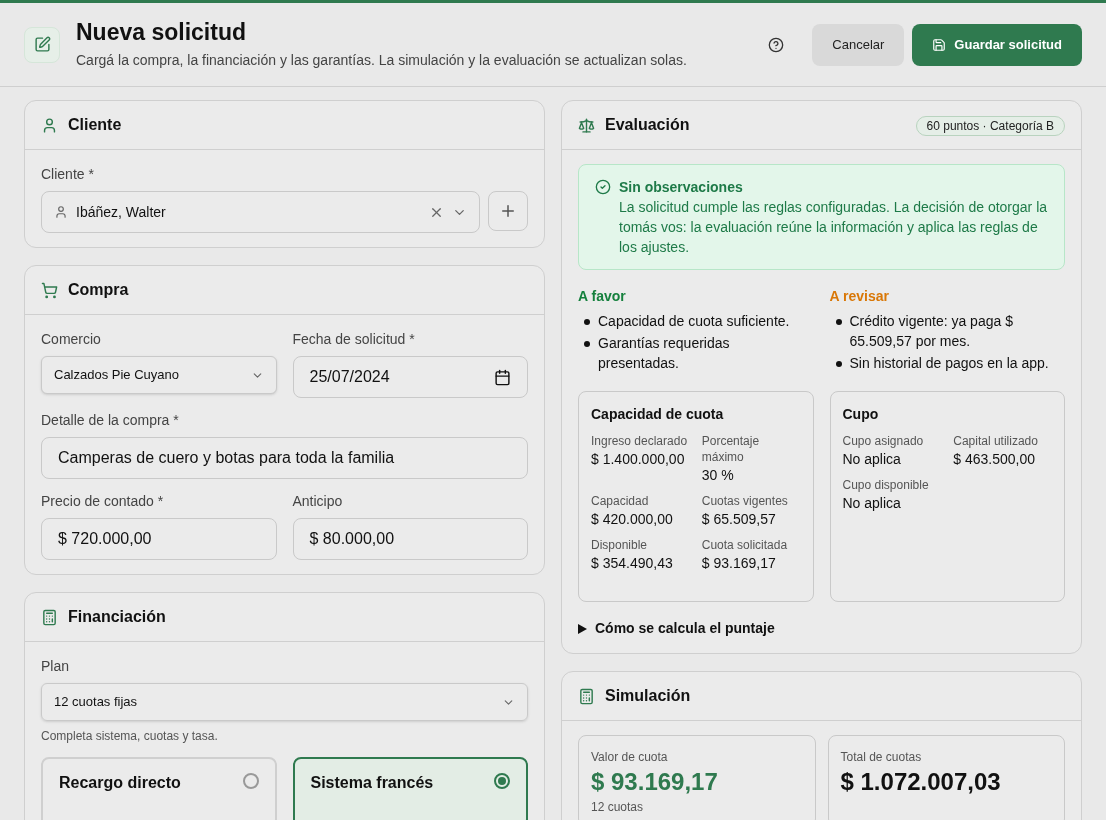  What do you see at coordinates (410, 539) in the screenshot?
I see `input-field: $ 80.000,00` at bounding box center [410, 539].